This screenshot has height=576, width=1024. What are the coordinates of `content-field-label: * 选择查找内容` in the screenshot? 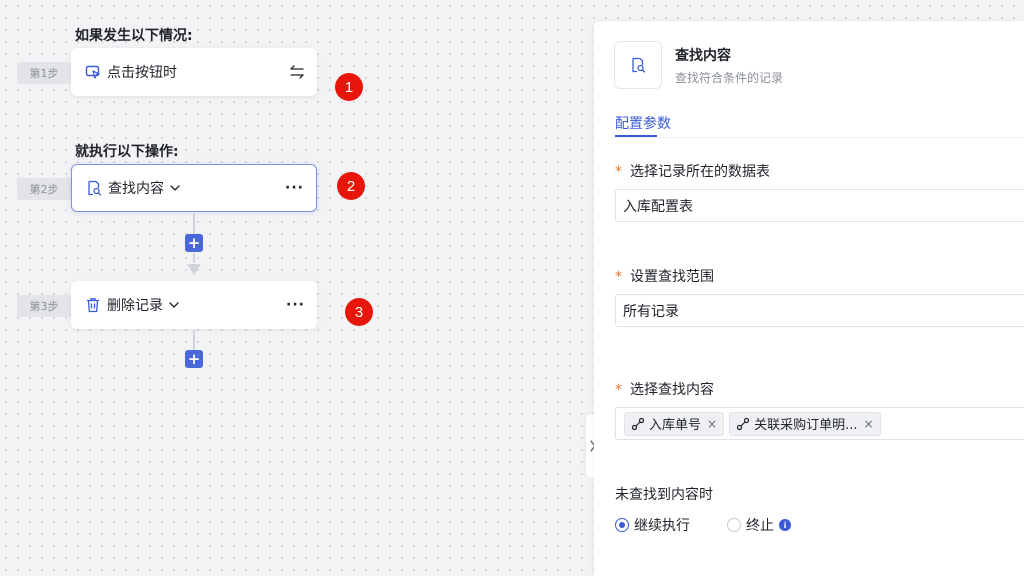 It's located at (664, 389).